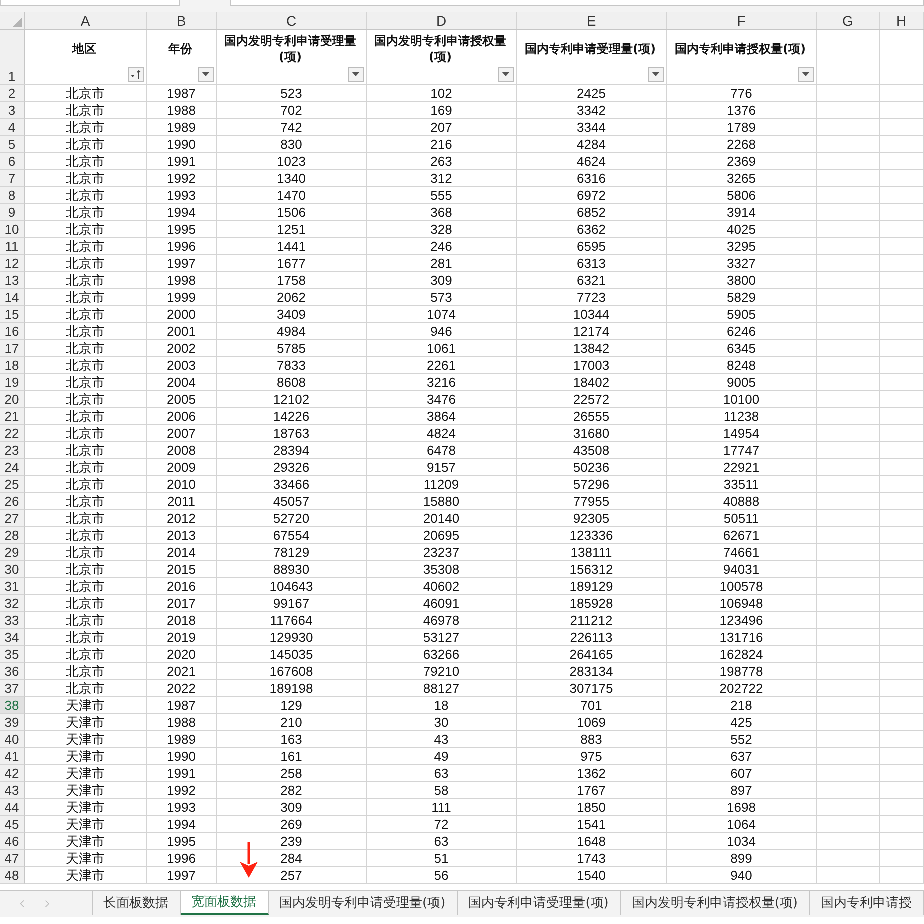 The width and height of the screenshot is (924, 924). Describe the element at coordinates (12, 229) in the screenshot. I see `row-number: 10` at that location.